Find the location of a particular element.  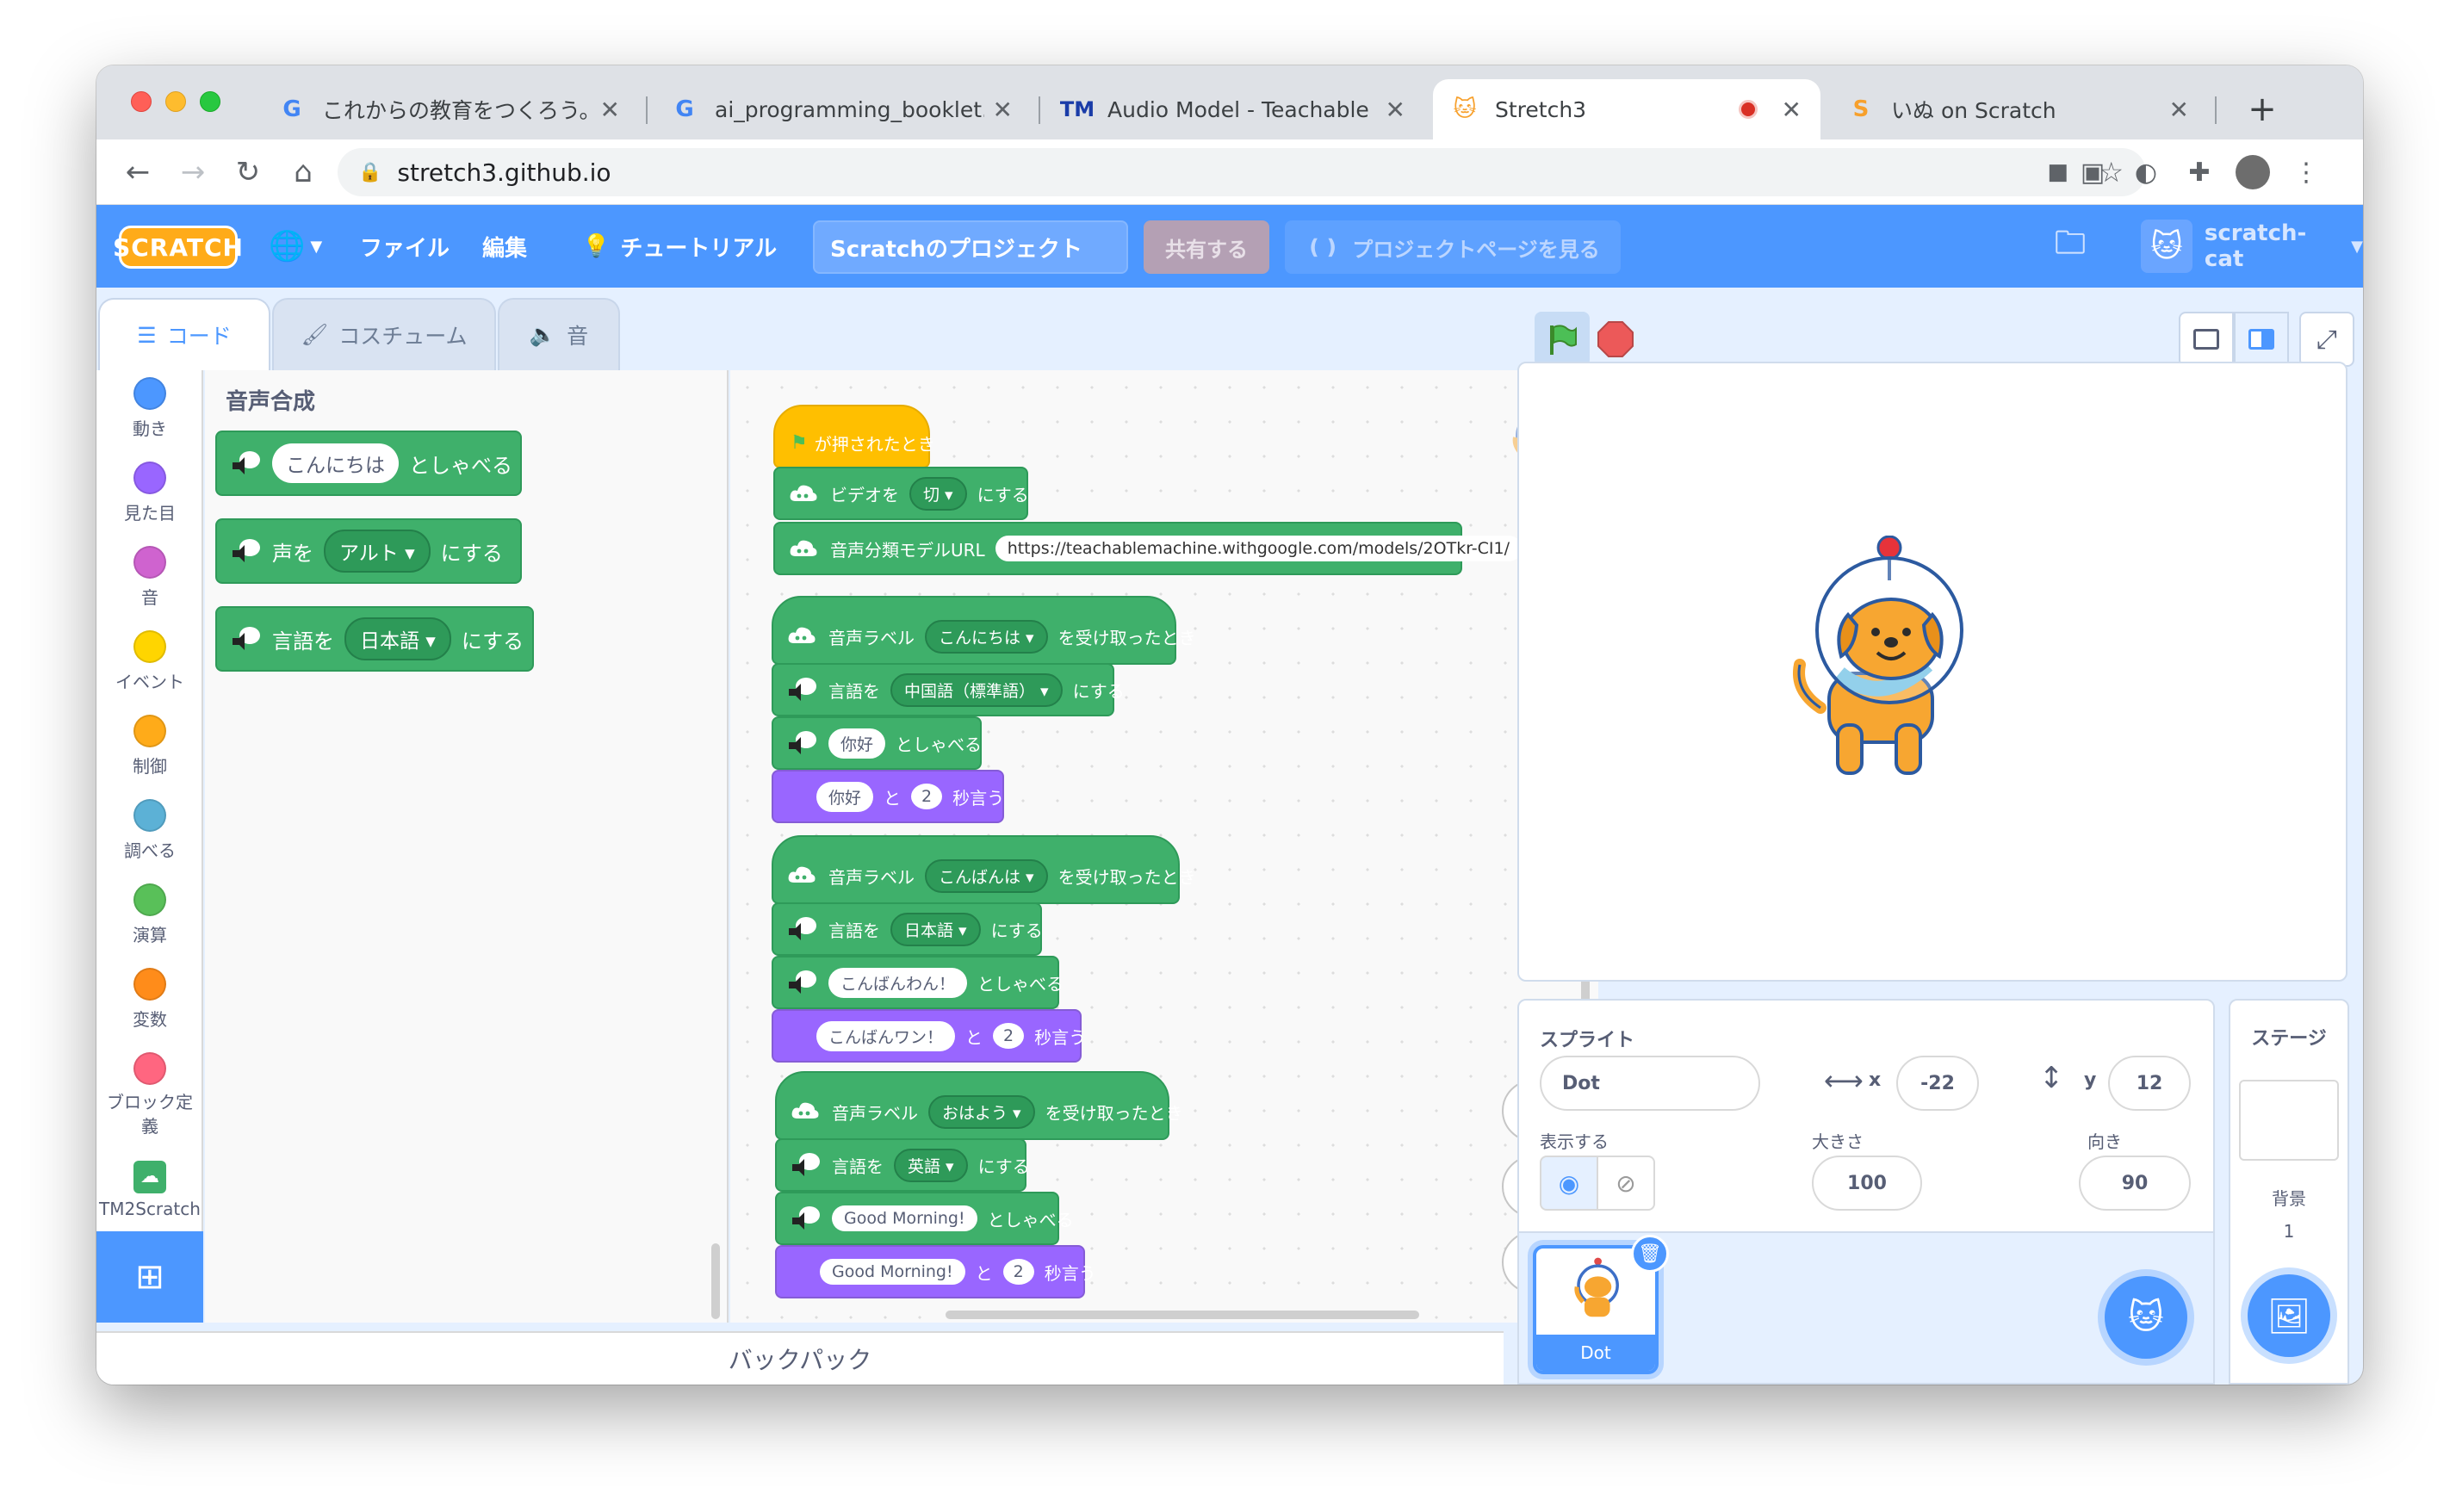

show-sprite-button: ◉ is located at coordinates (1569, 1183).